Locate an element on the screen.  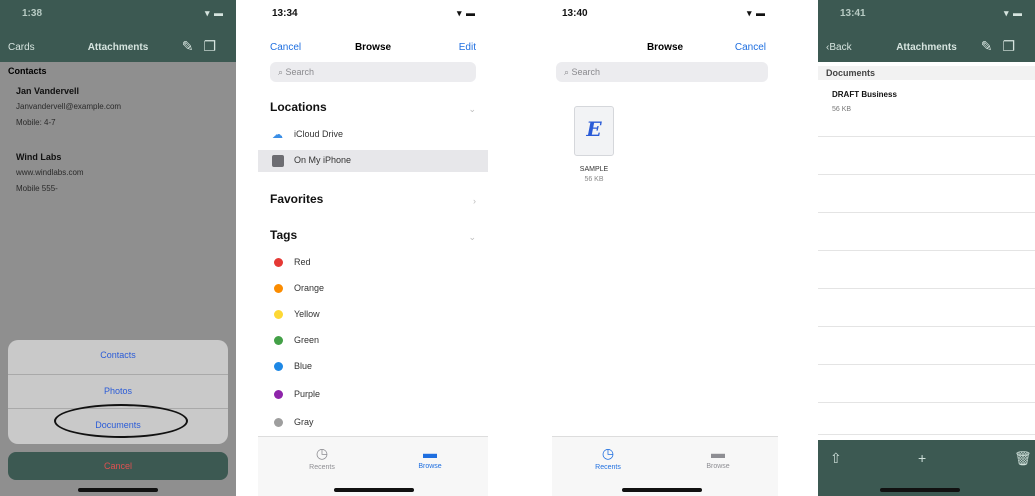
tag-label: Yellow is located at coordinates (307, 314).